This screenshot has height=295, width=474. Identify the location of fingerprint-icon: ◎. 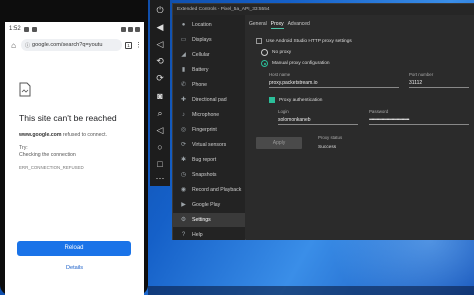
(183, 129).